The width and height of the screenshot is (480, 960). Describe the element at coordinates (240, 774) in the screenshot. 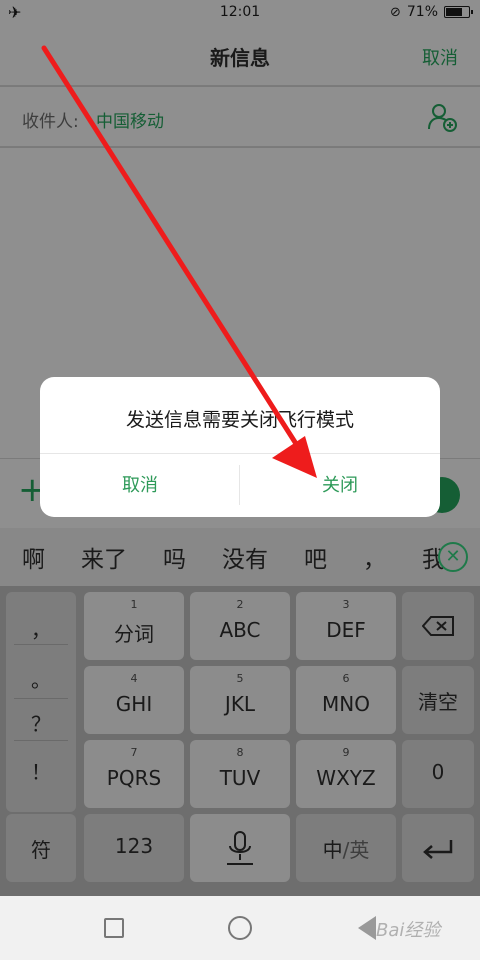

I see `key-8: 8 TUV` at that location.